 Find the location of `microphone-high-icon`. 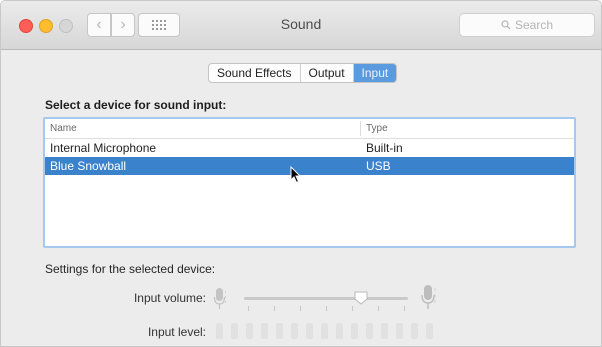

microphone-high-icon is located at coordinates (428, 297).